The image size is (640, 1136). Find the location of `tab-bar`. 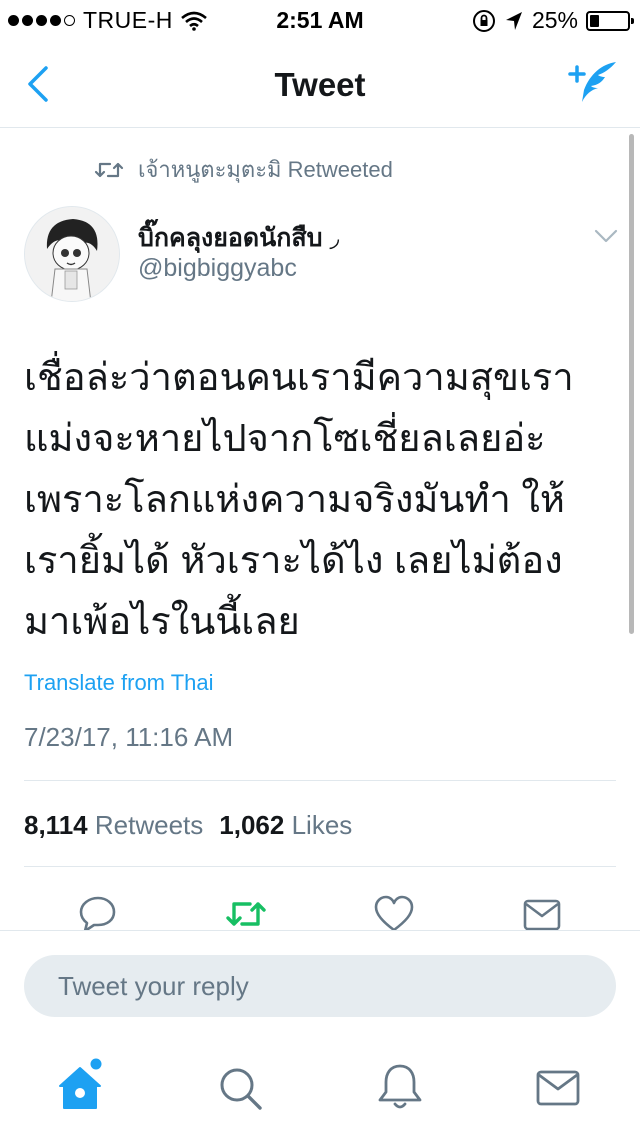

tab-bar is located at coordinates (320, 1088).